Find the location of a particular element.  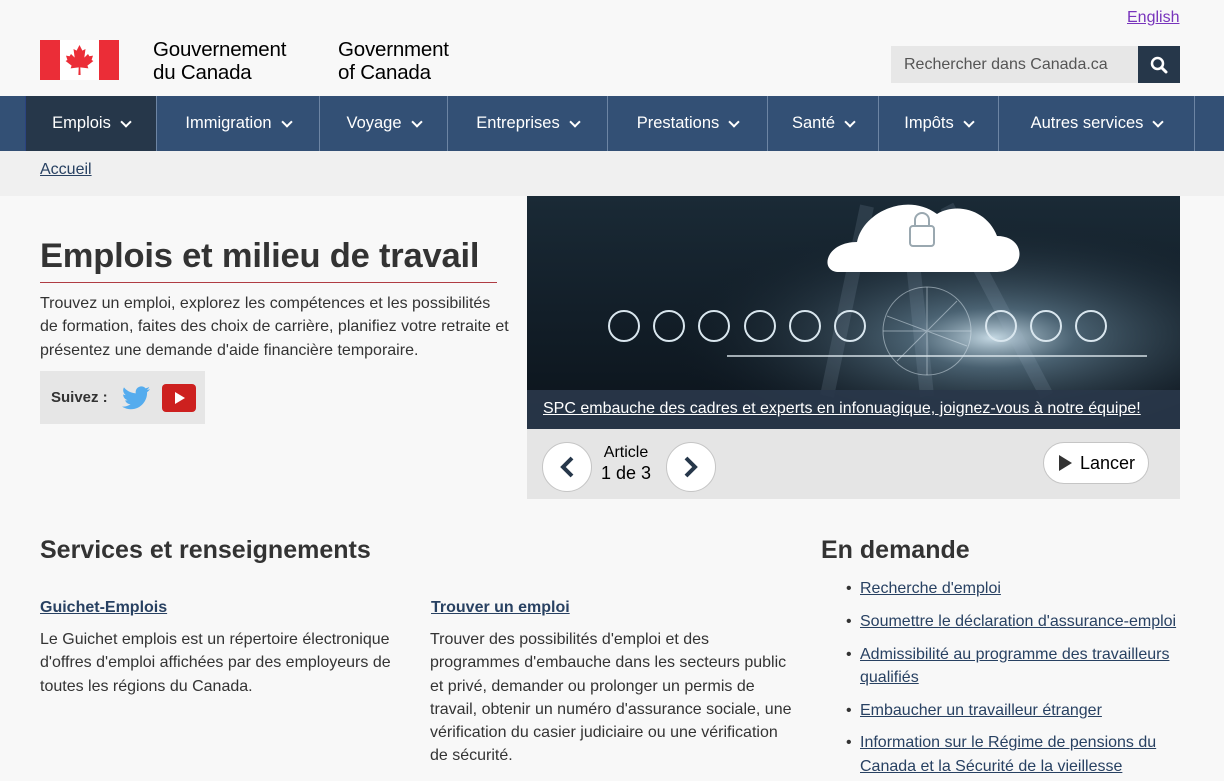

play-button: Lancer is located at coordinates (1096, 463).